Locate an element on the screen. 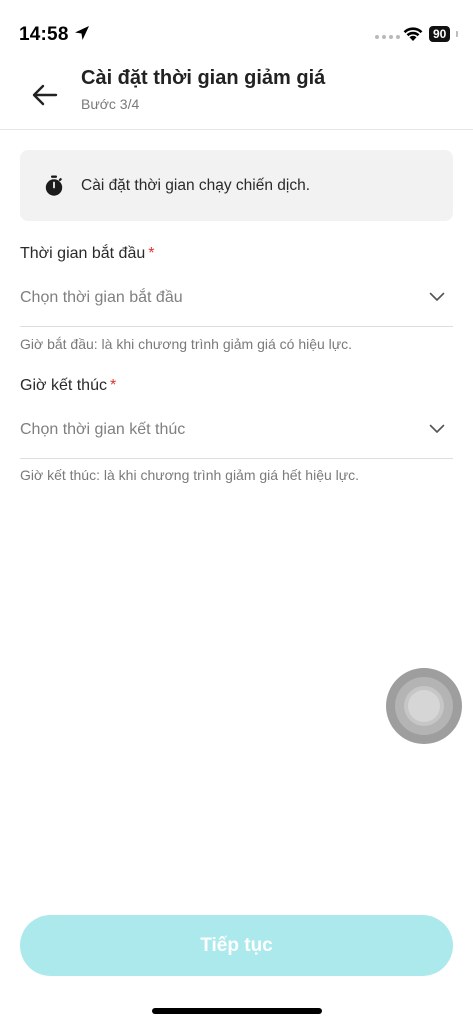  battery-cap is located at coordinates (457, 34).